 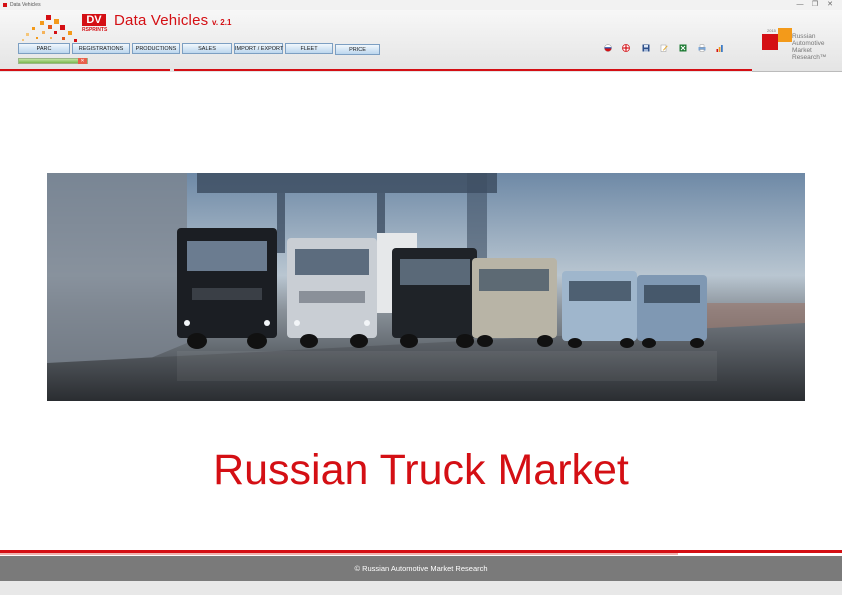 What do you see at coordinates (770, 42) in the screenshot?
I see `logo-red-square` at bounding box center [770, 42].